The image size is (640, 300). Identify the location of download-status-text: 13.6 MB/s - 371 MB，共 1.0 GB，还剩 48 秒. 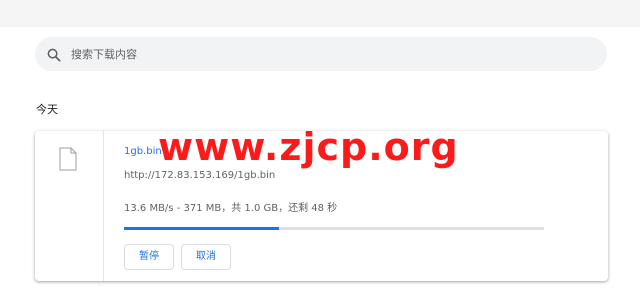
(231, 208).